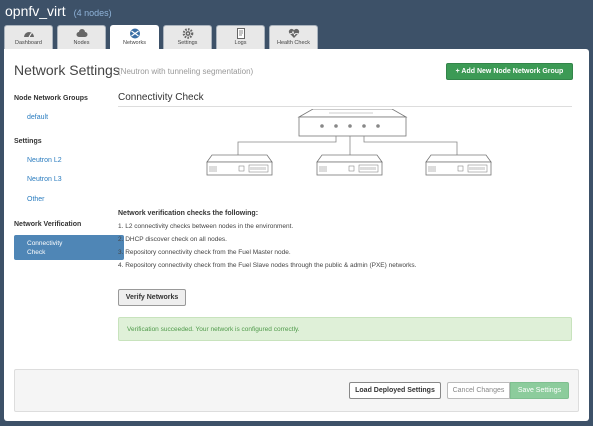  Describe the element at coordinates (539, 390) in the screenshot. I see `save-settings-button: Save Settings` at that location.